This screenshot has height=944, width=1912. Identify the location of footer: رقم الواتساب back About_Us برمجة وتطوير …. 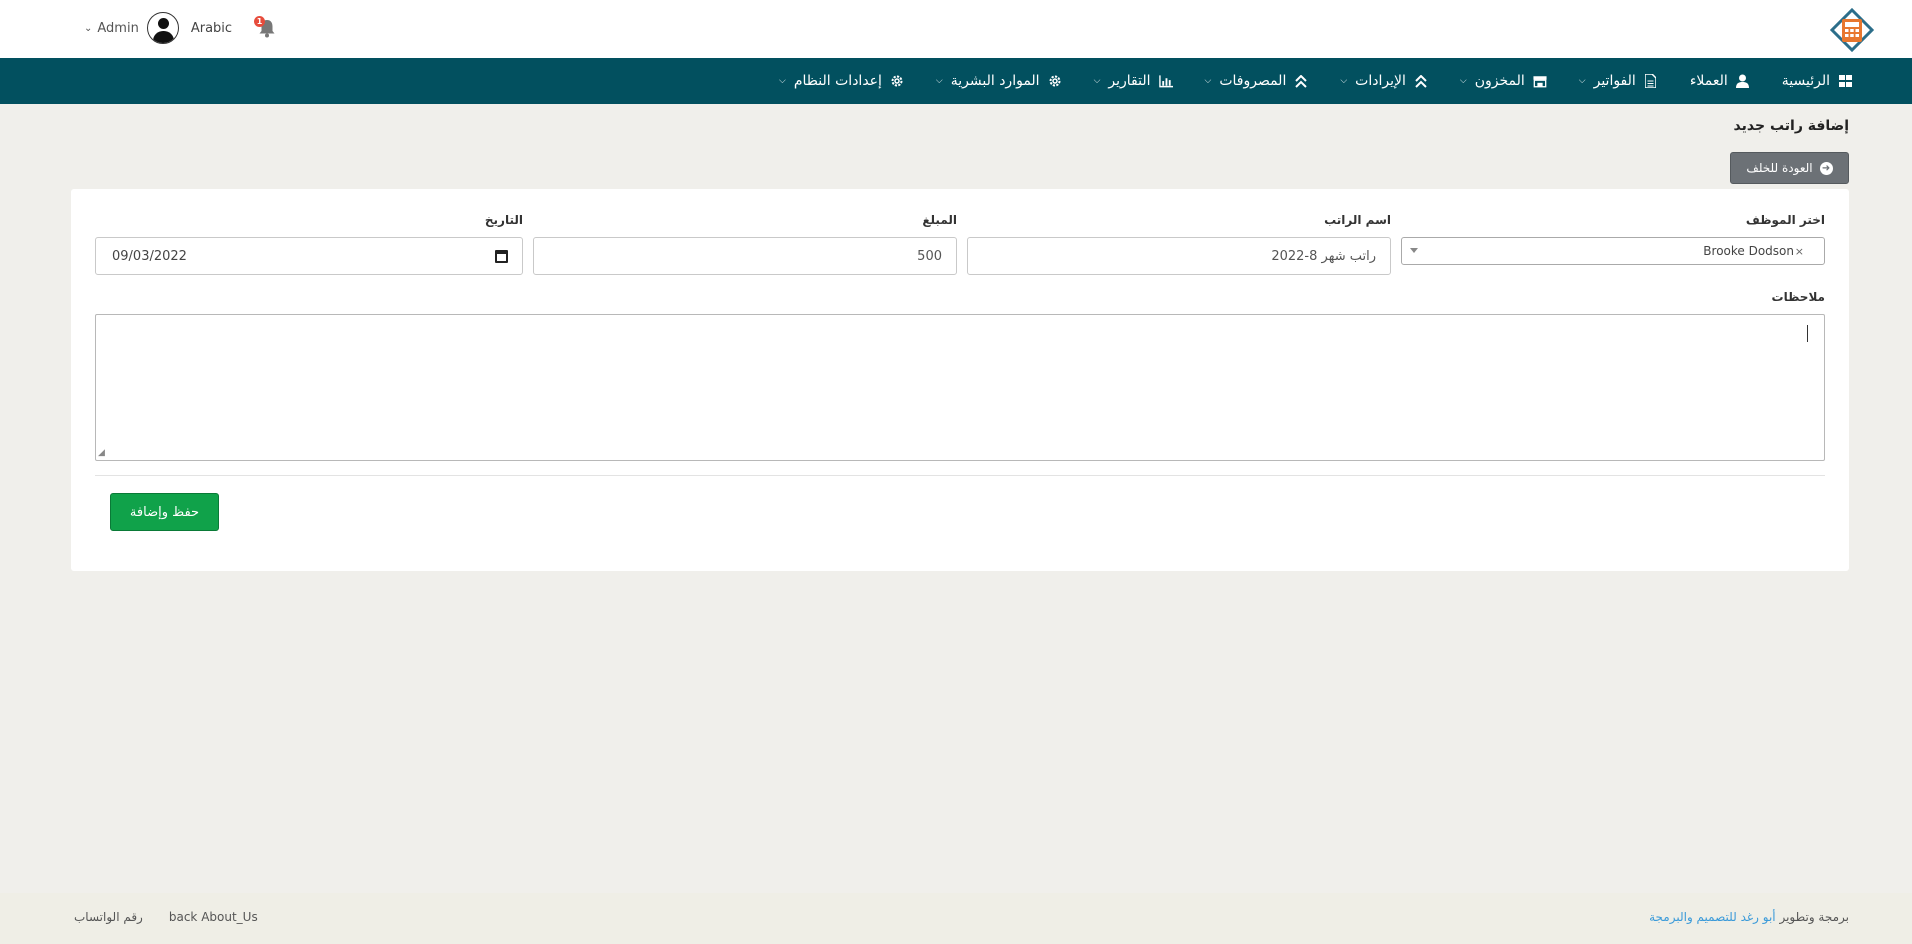
(956, 918).